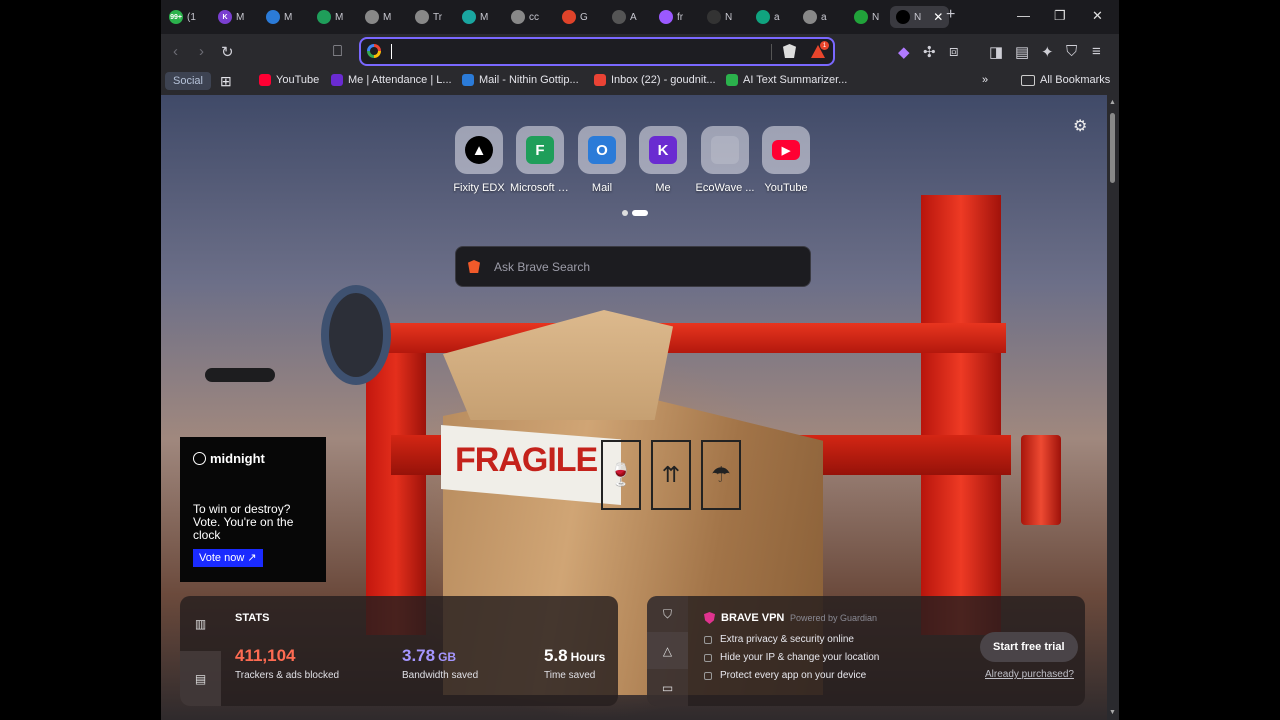 The height and width of the screenshot is (720, 1280). Describe the element at coordinates (938, 17) in the screenshot. I see `tab-close-icon: ✕` at that location.